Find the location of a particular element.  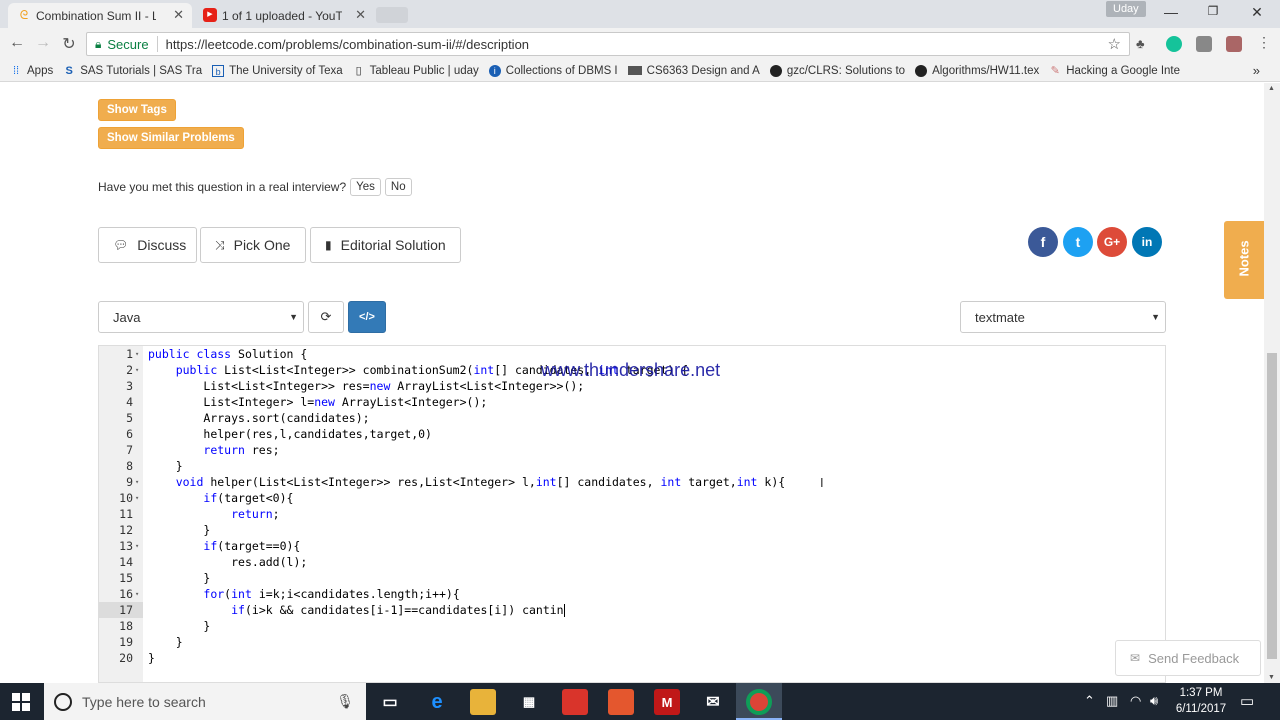

linkedin-icon: in is located at coordinates (1147, 242).